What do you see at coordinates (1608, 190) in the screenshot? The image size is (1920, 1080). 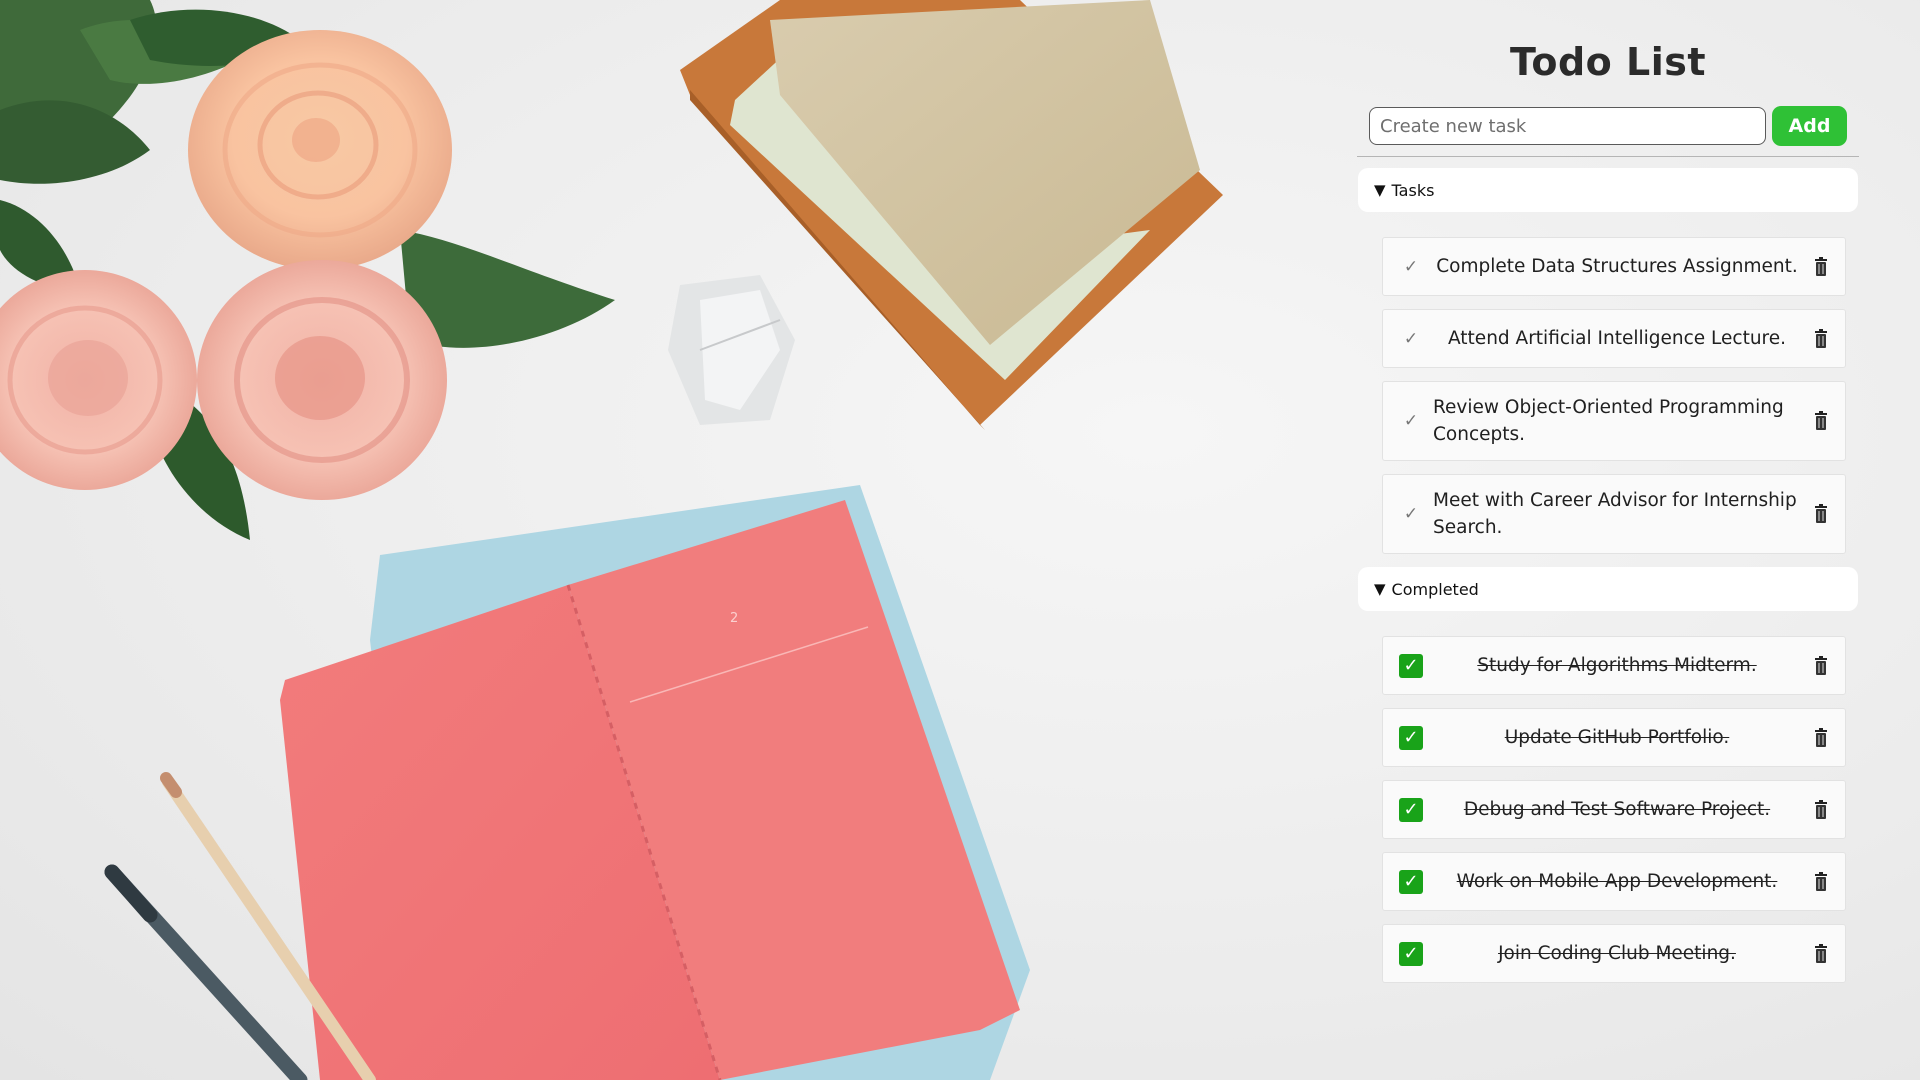 I see `tasks-section-toggle: ▼ Tasks` at bounding box center [1608, 190].